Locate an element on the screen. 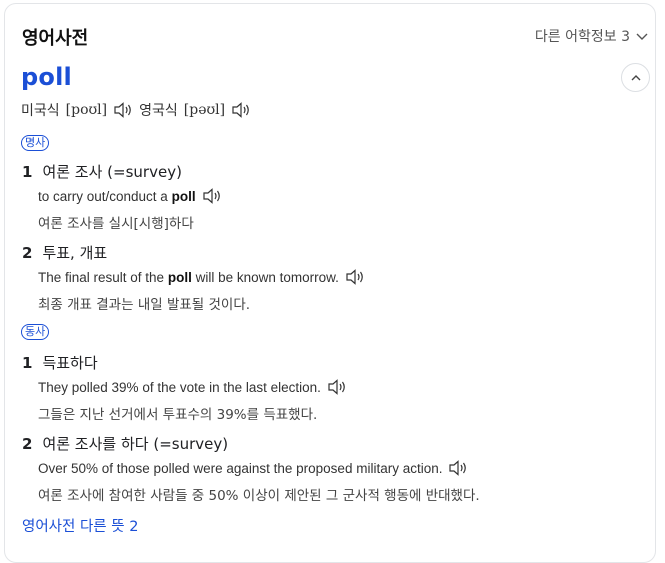 This screenshot has height=563, width=665. more-language-info-label: 다른 어학정보 3 is located at coordinates (582, 37).